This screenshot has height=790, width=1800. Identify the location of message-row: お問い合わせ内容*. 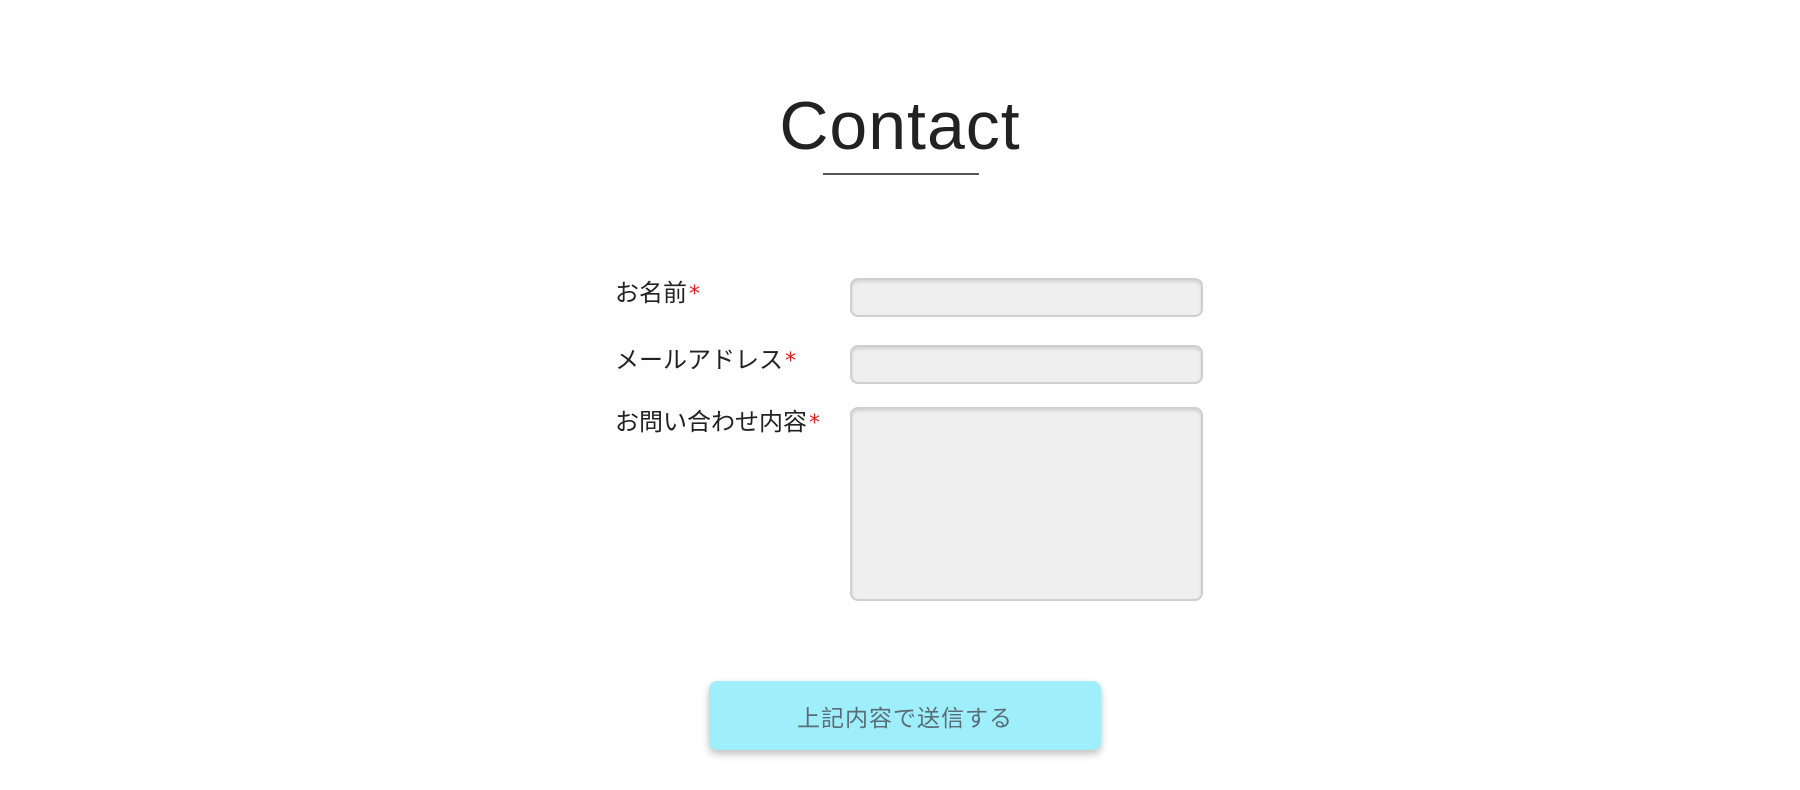
(909, 504).